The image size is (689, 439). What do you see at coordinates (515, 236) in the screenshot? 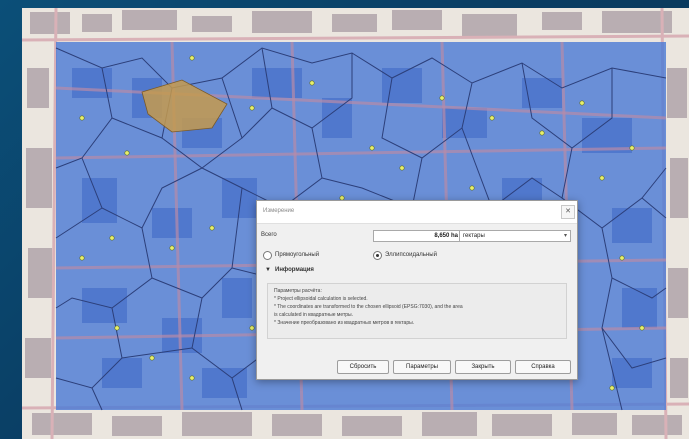
I see `unit-select: гектары ▾` at bounding box center [515, 236].